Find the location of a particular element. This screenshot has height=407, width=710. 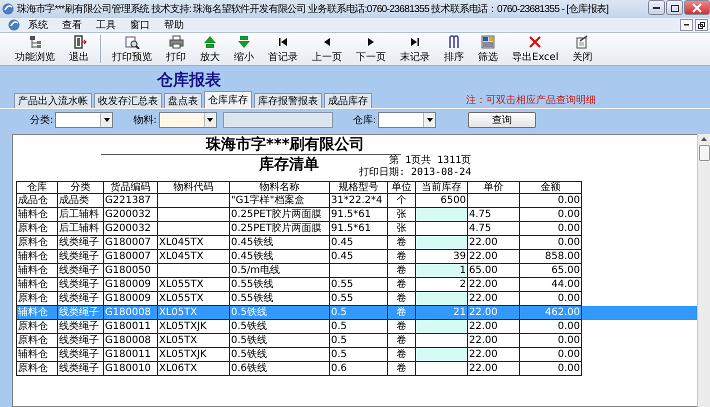

table-cell: G180007 is located at coordinates (131, 243).